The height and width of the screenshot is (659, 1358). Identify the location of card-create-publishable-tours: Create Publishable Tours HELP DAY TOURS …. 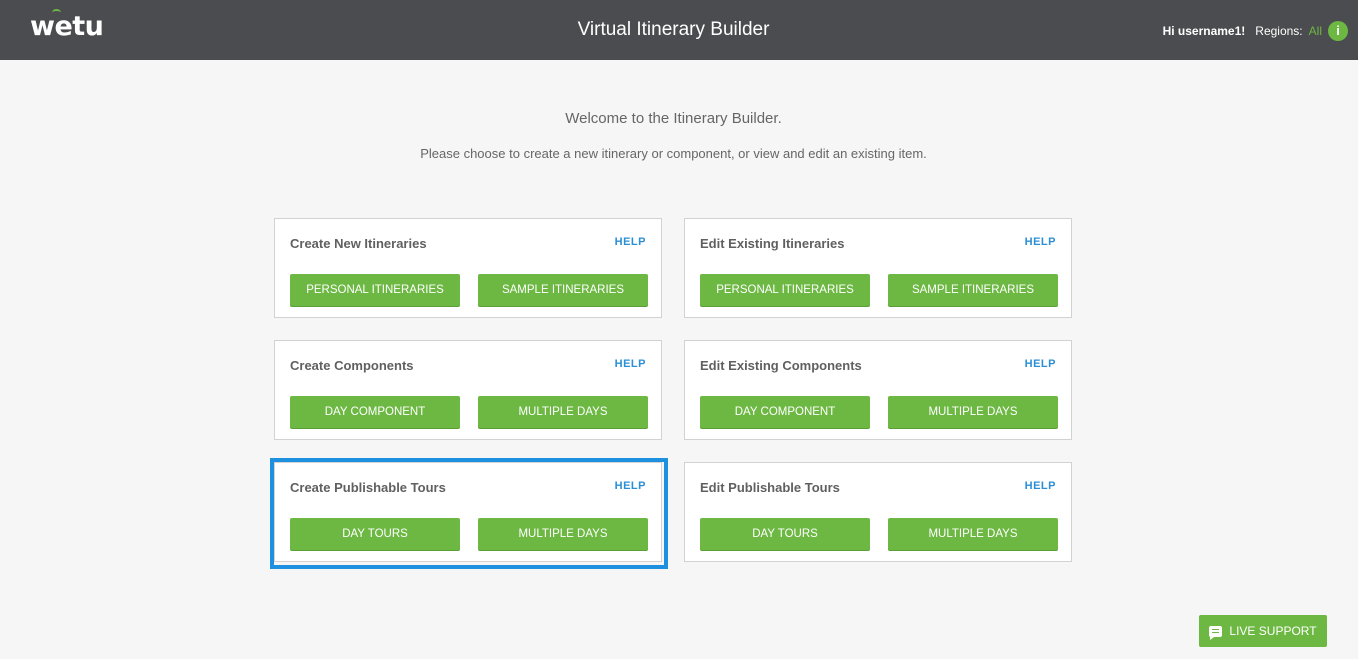
(468, 512).